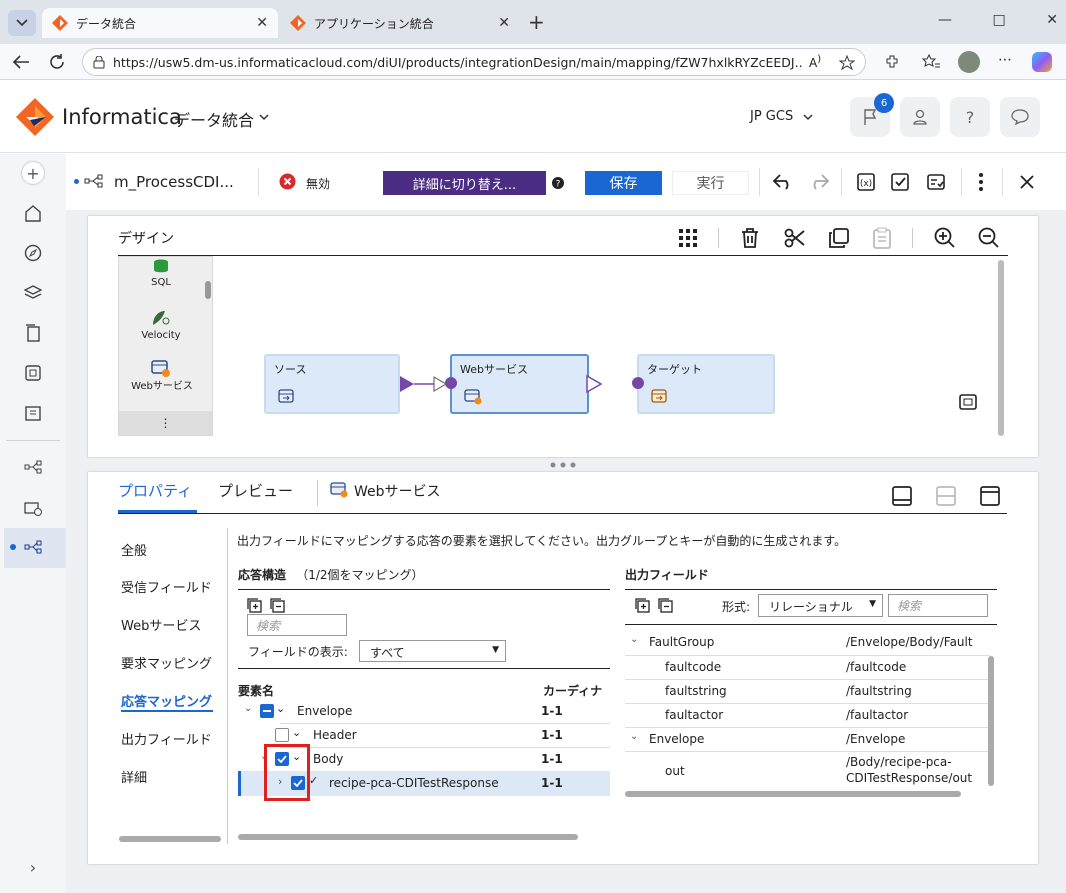 This screenshot has width=1066, height=893. I want to click on arrange-all-icon, so click(688, 238).